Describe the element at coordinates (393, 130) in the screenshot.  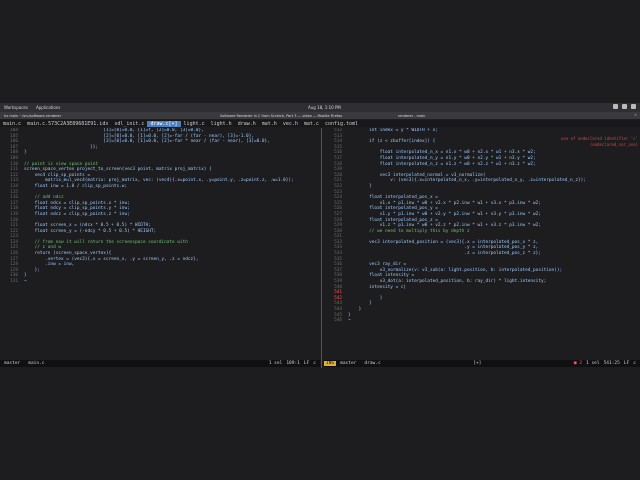
I see `code-text: int index = y * WIDTH + x;` at that location.